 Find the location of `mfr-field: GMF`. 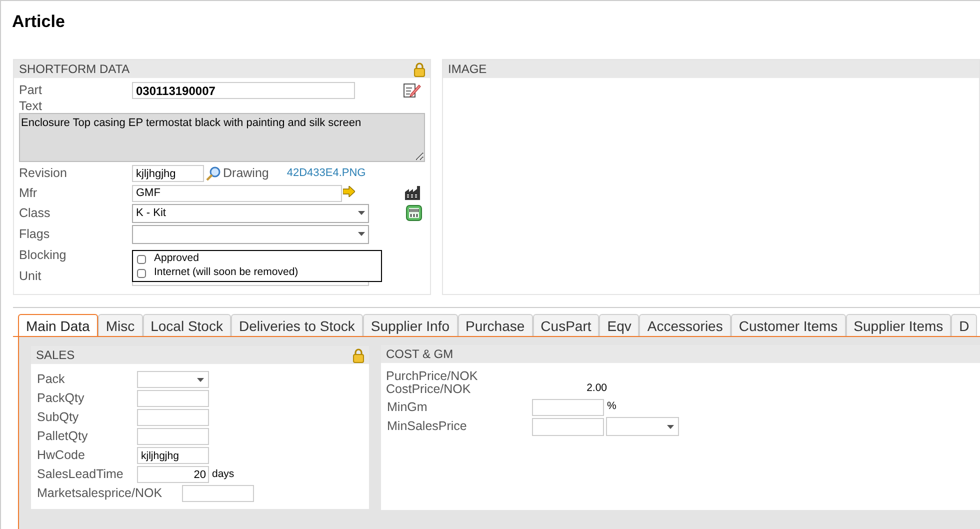

mfr-field: GMF is located at coordinates (237, 193).